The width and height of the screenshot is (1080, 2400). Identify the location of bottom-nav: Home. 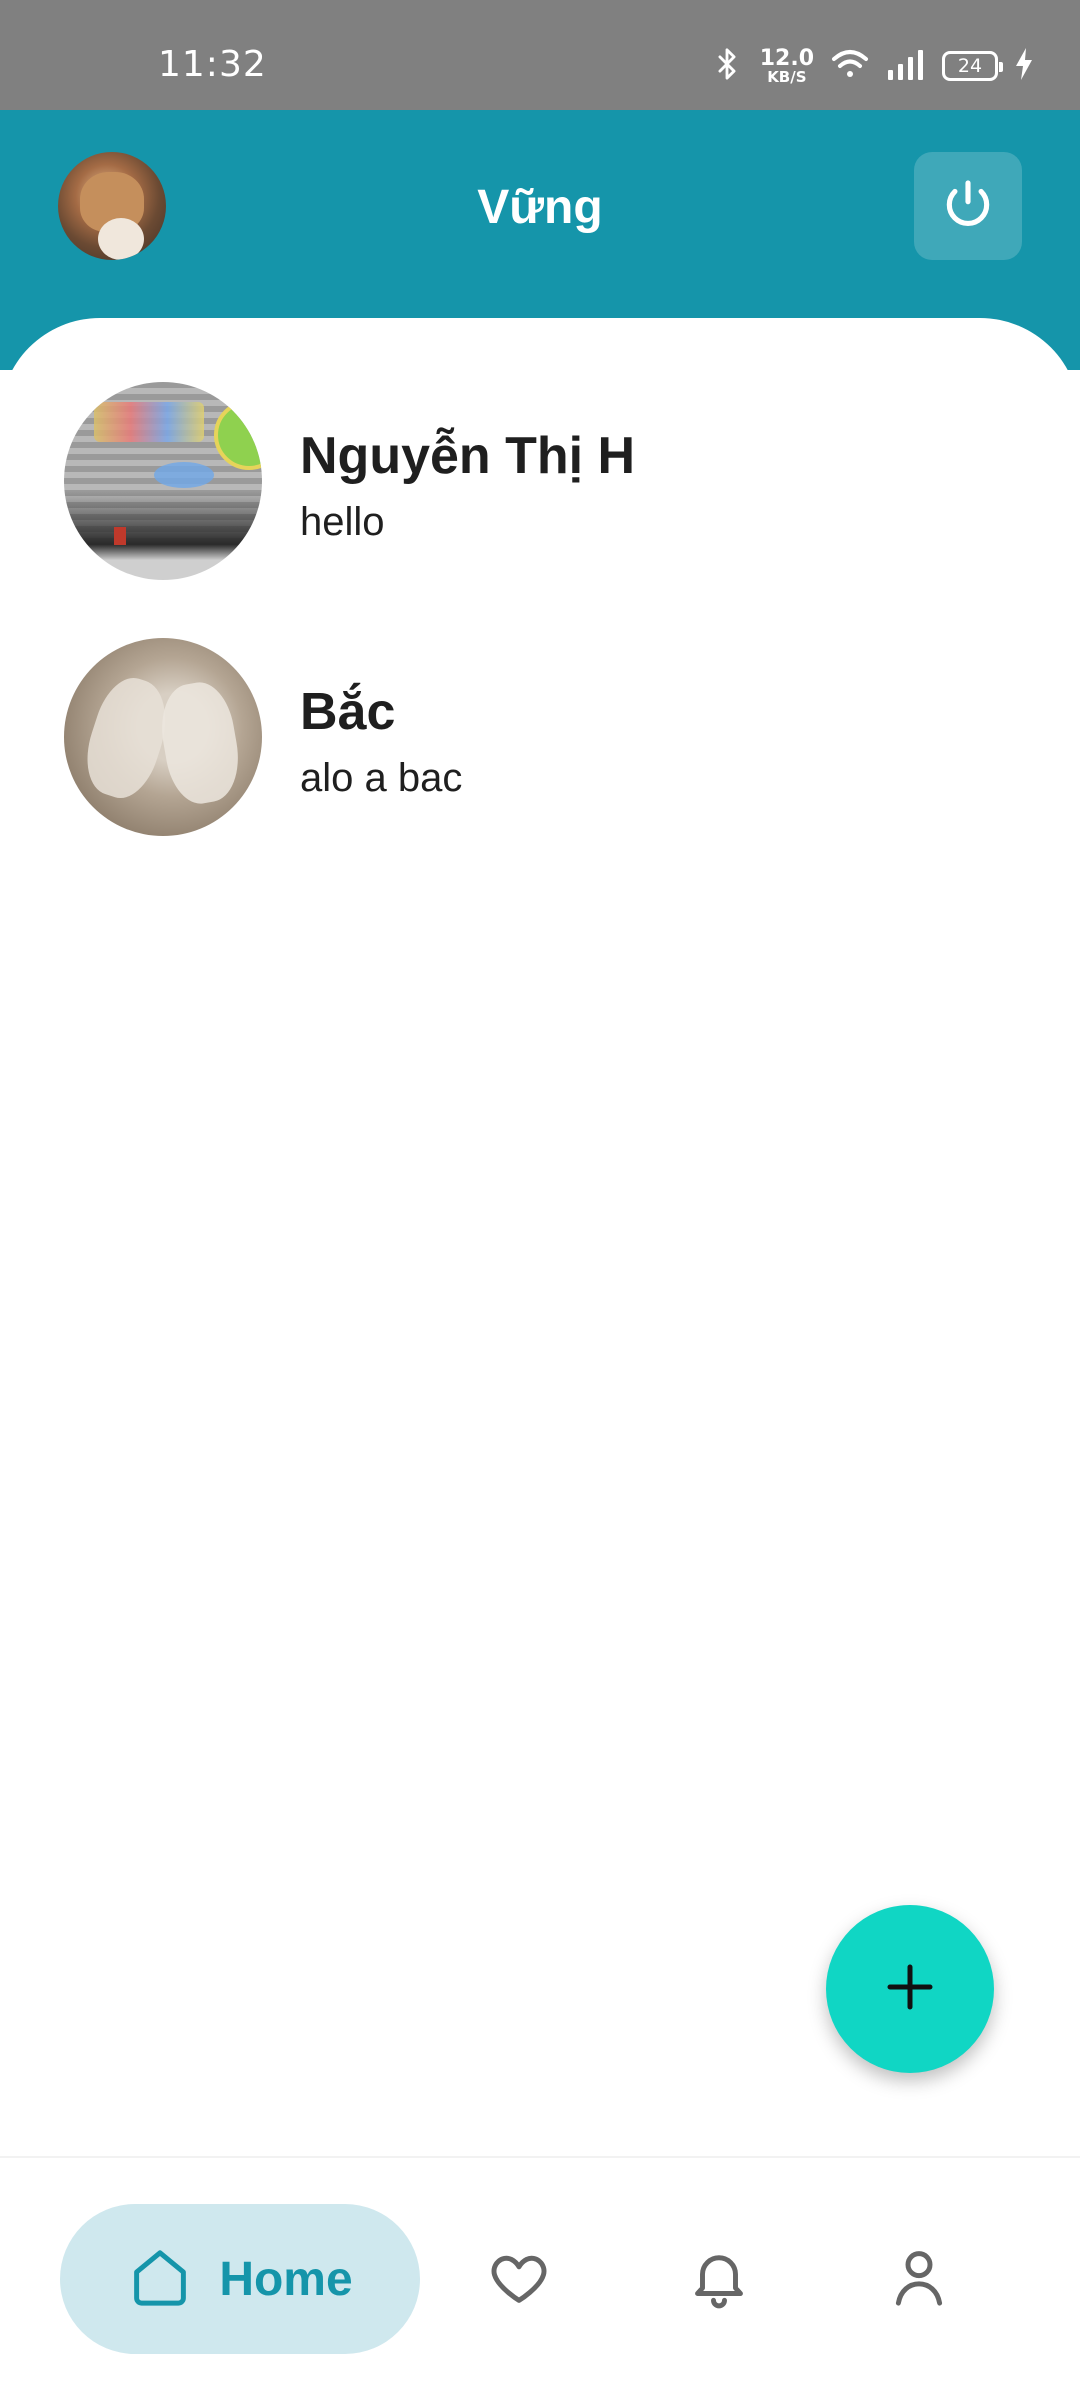
(540, 2278).